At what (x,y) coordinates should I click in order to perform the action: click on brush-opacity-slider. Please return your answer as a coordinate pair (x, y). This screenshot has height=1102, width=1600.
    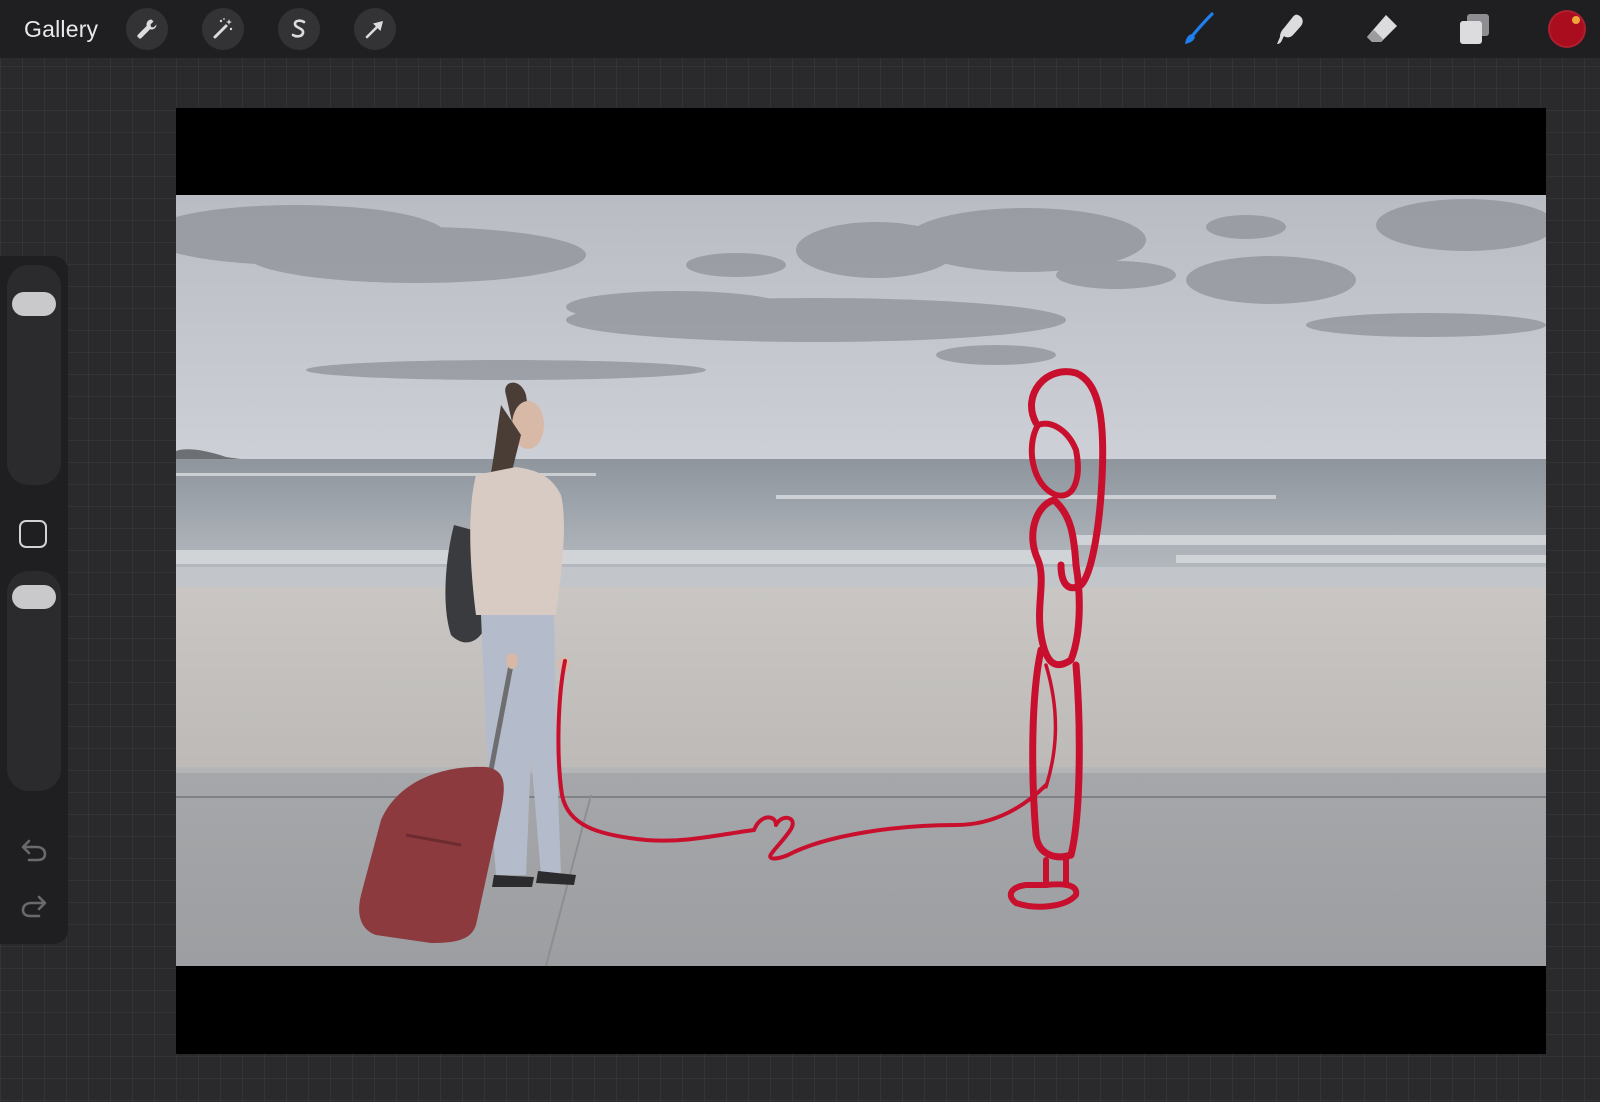
    Looking at the image, I should click on (34, 681).